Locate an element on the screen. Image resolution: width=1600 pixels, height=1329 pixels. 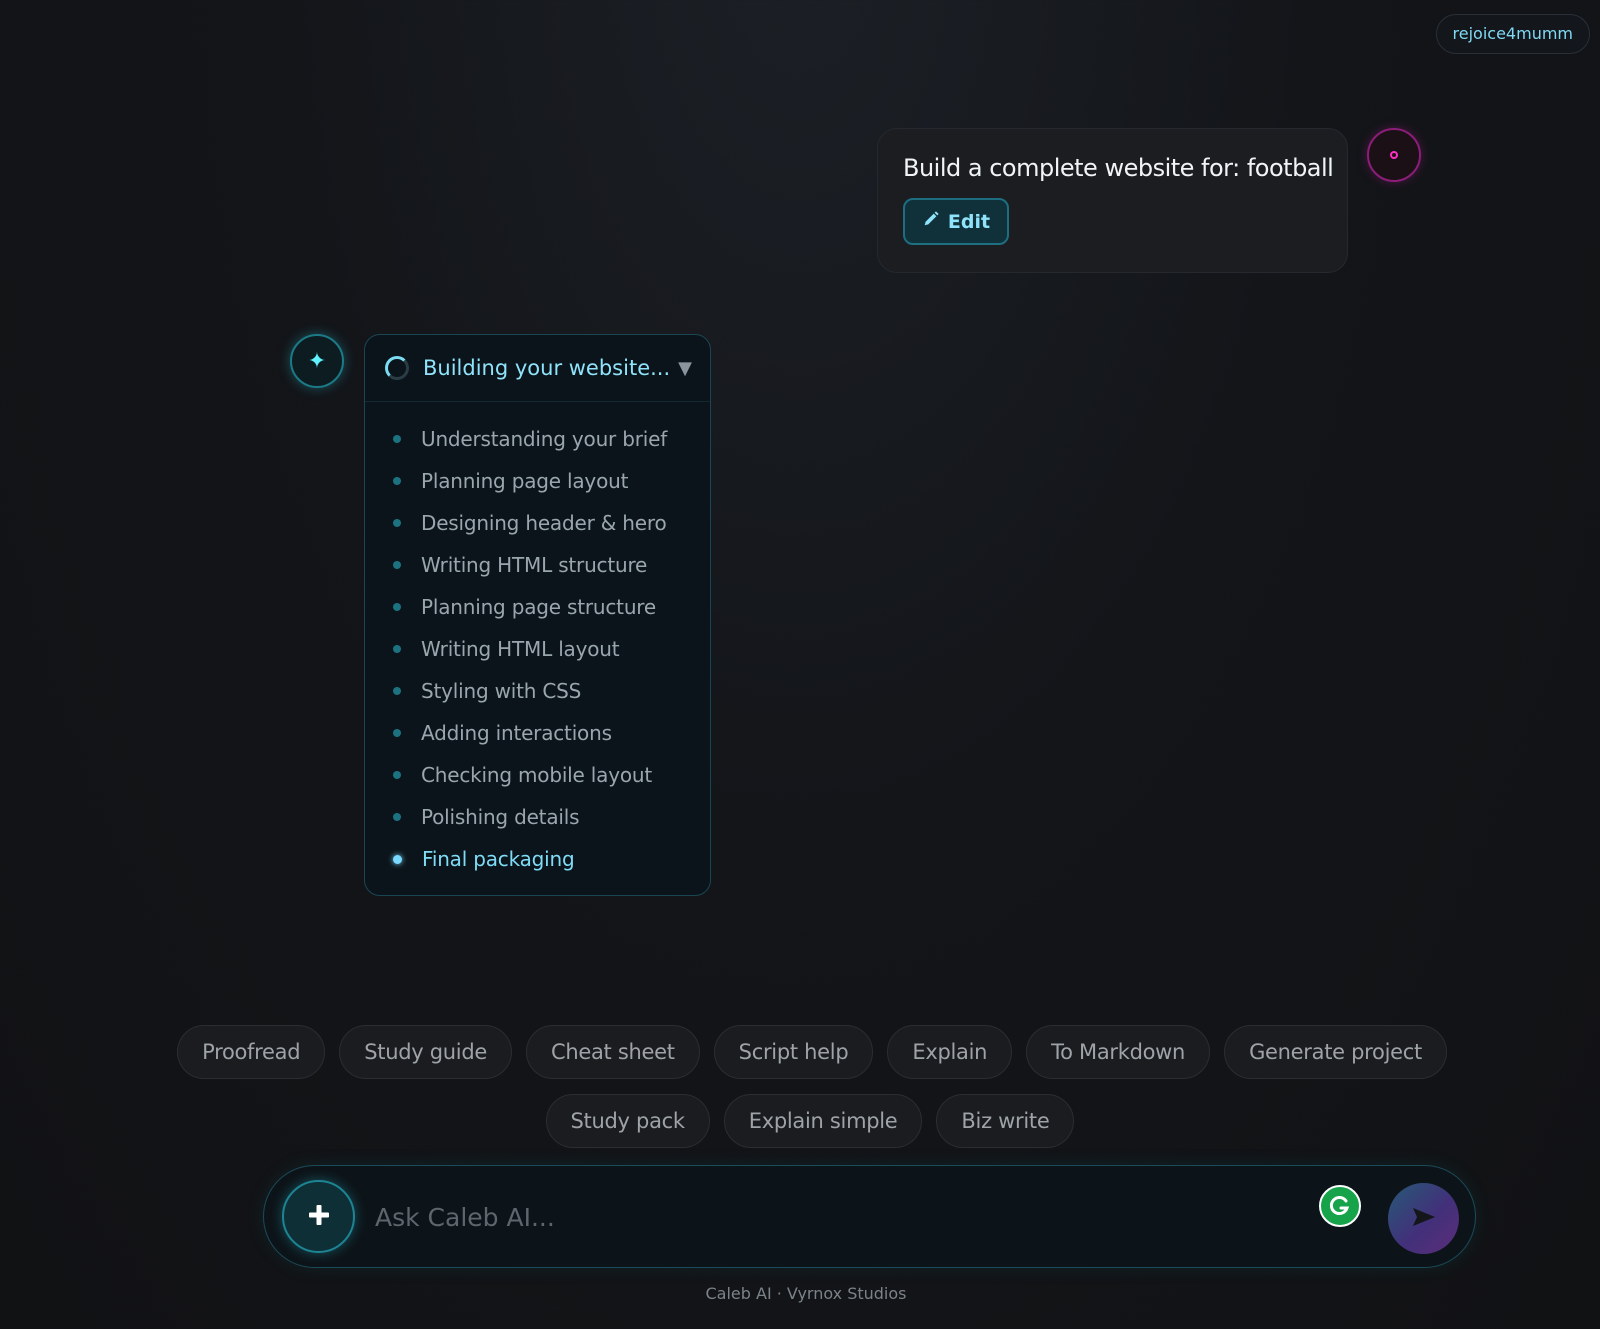
send-arrow-icon is located at coordinates (1424, 1219).